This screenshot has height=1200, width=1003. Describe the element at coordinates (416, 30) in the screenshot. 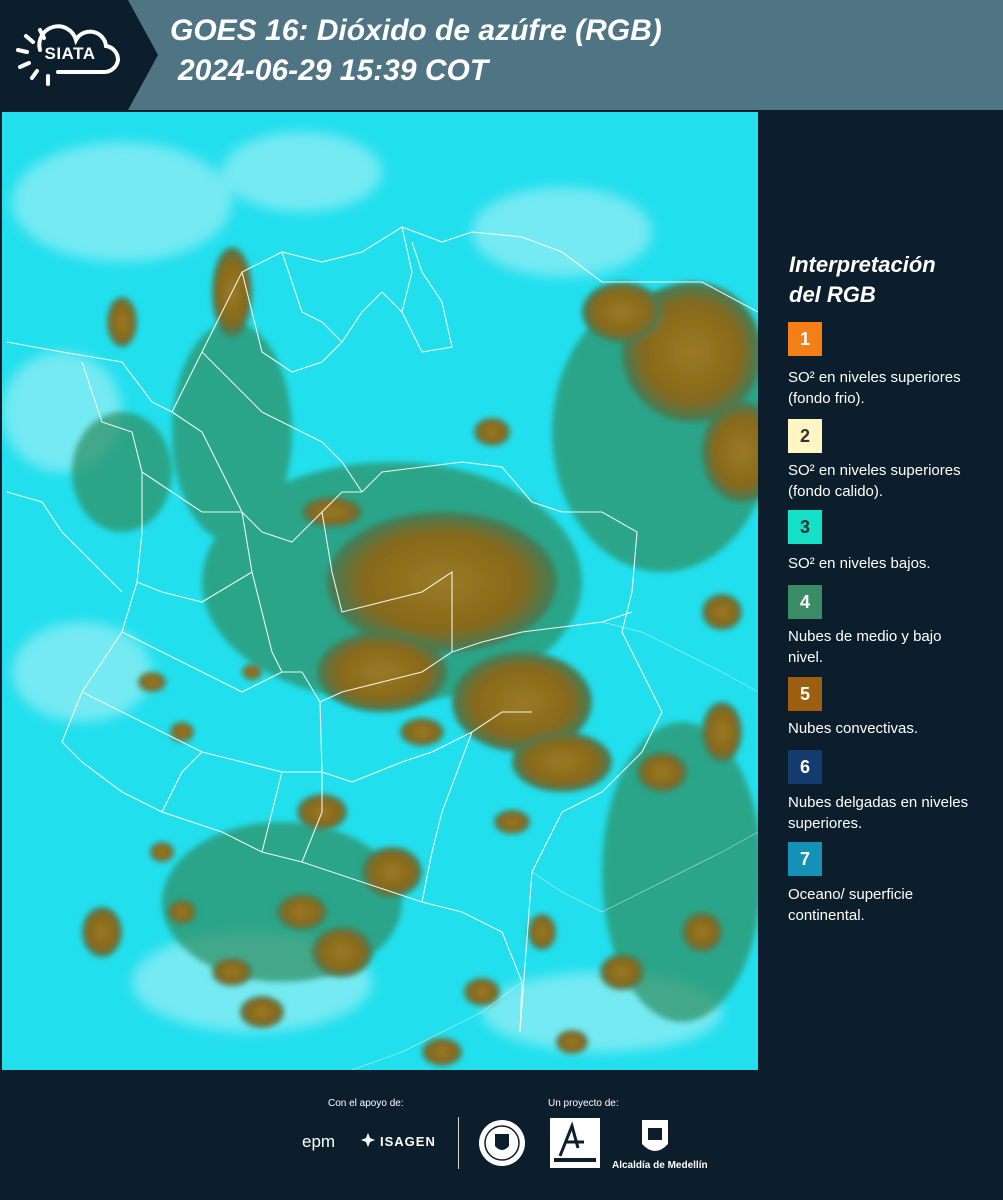

I see `page-title: GOES 16: Dióxido de azúfre (RGB)` at that location.